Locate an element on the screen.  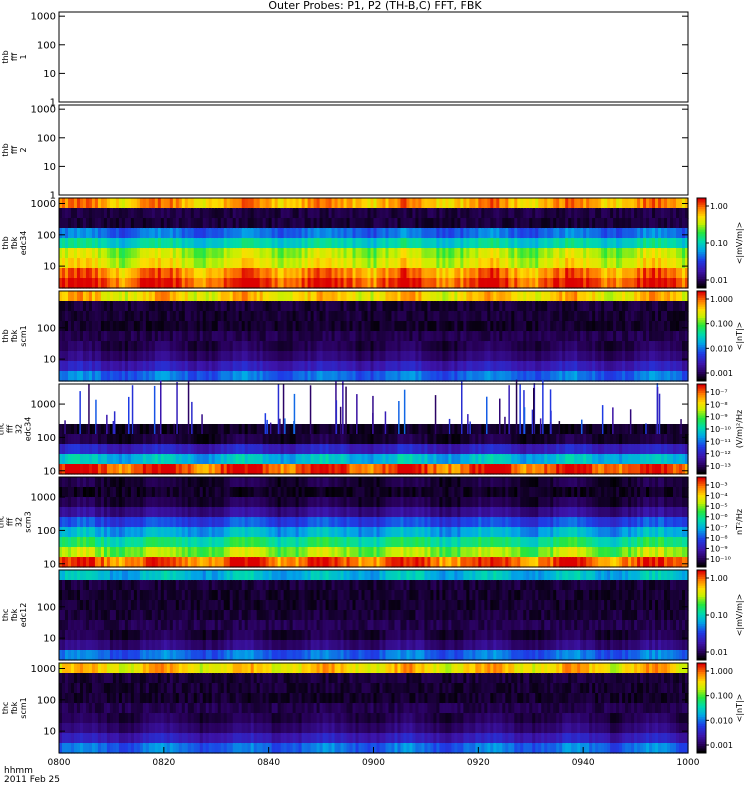
colorbar-tick-label: 0.10 is located at coordinates (719, 243).